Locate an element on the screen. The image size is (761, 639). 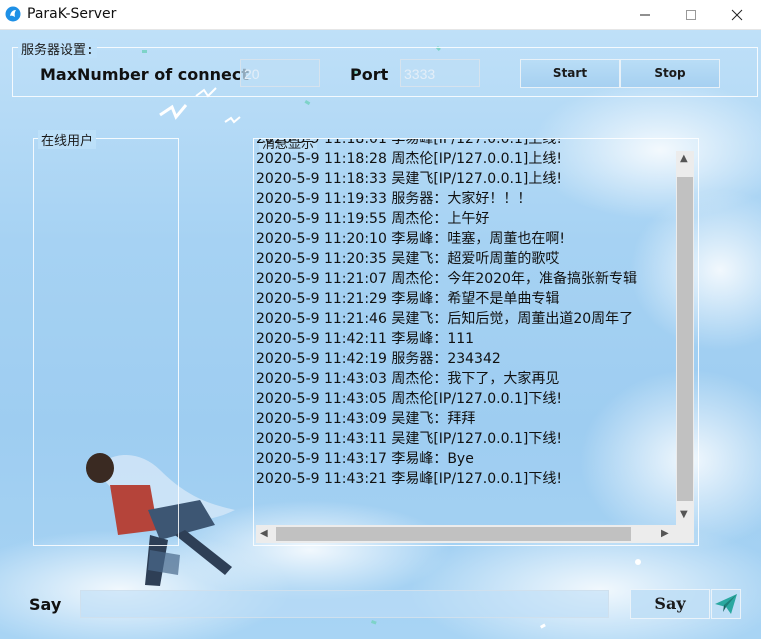
title-bar: ParaK-Server is located at coordinates (380, 15).